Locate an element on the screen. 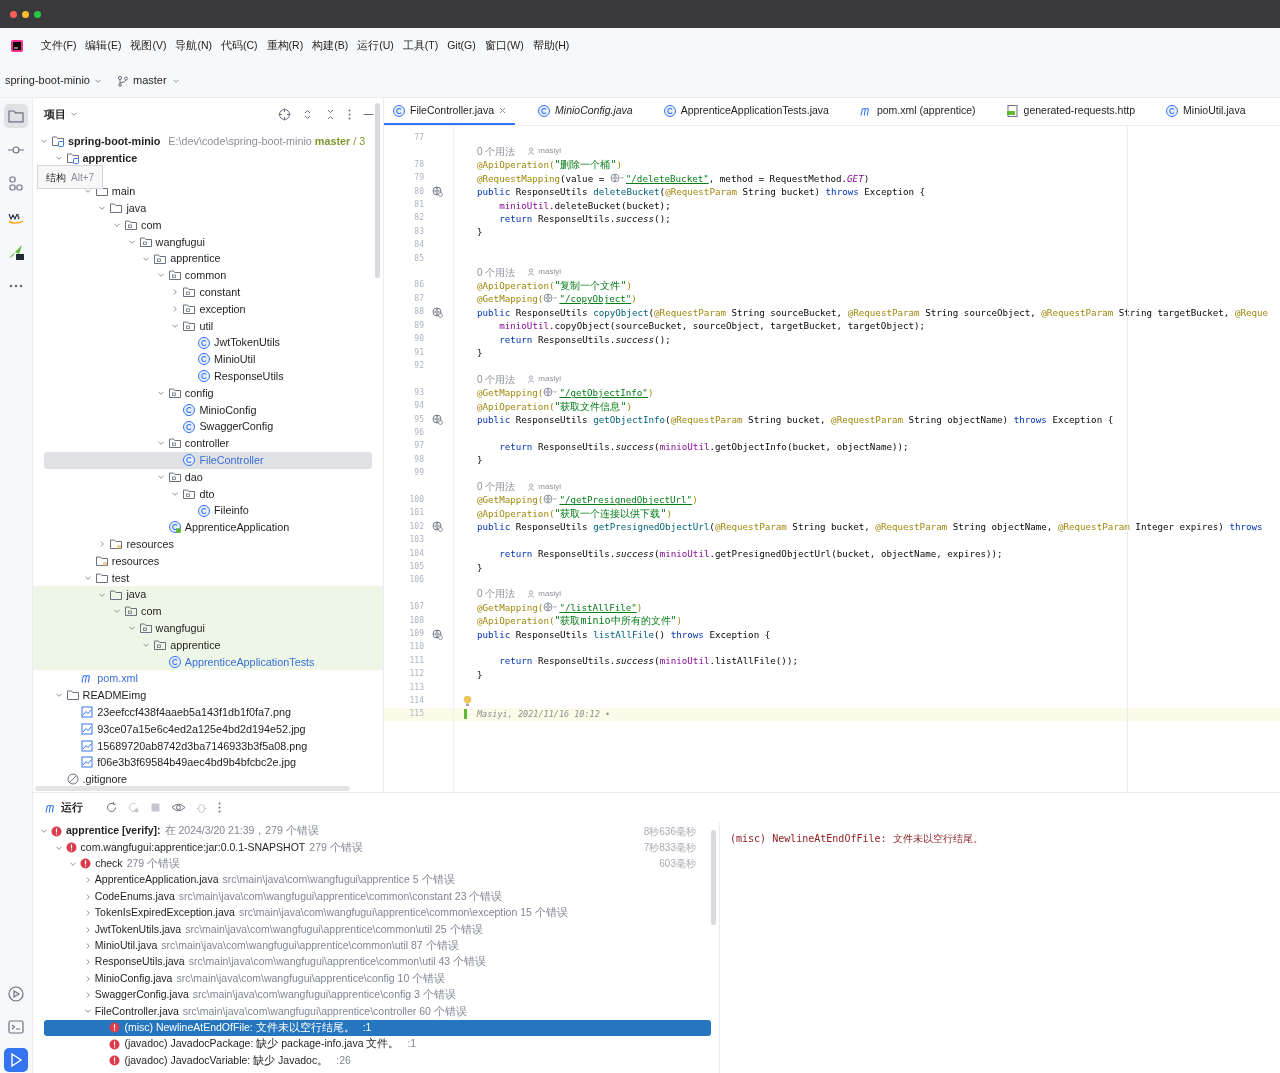  tree-item: exception is located at coordinates (208, 309).